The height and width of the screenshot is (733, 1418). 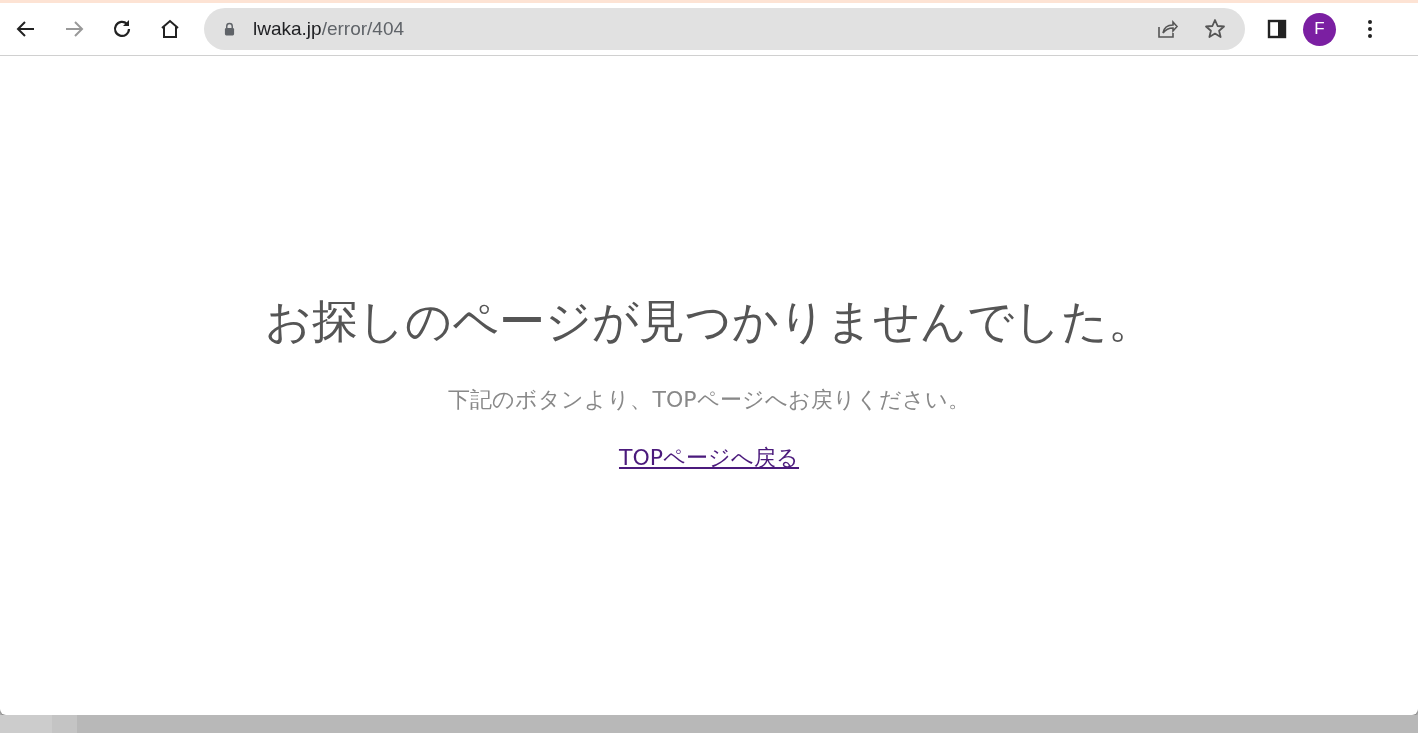 I want to click on page-heading: お探しのページが見つかりませんでした。, so click(x=709, y=321).